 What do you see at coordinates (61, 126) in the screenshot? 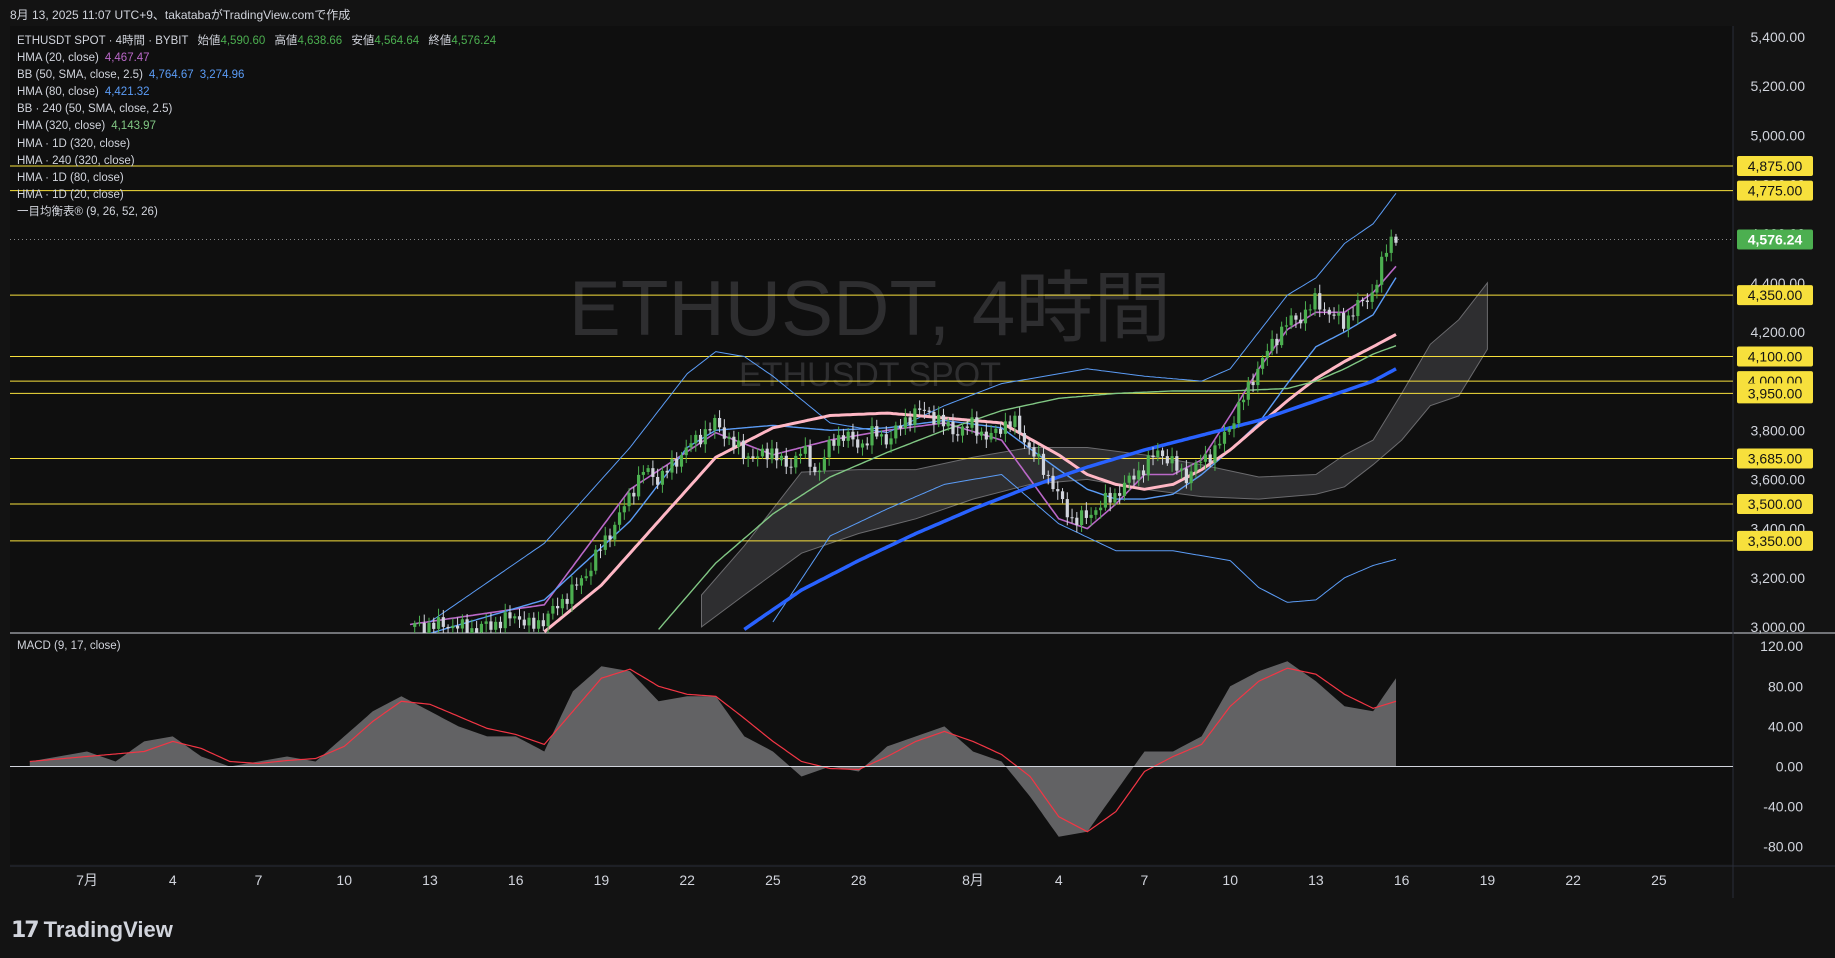
I see `indicator-name: HMA (320, close)` at bounding box center [61, 126].